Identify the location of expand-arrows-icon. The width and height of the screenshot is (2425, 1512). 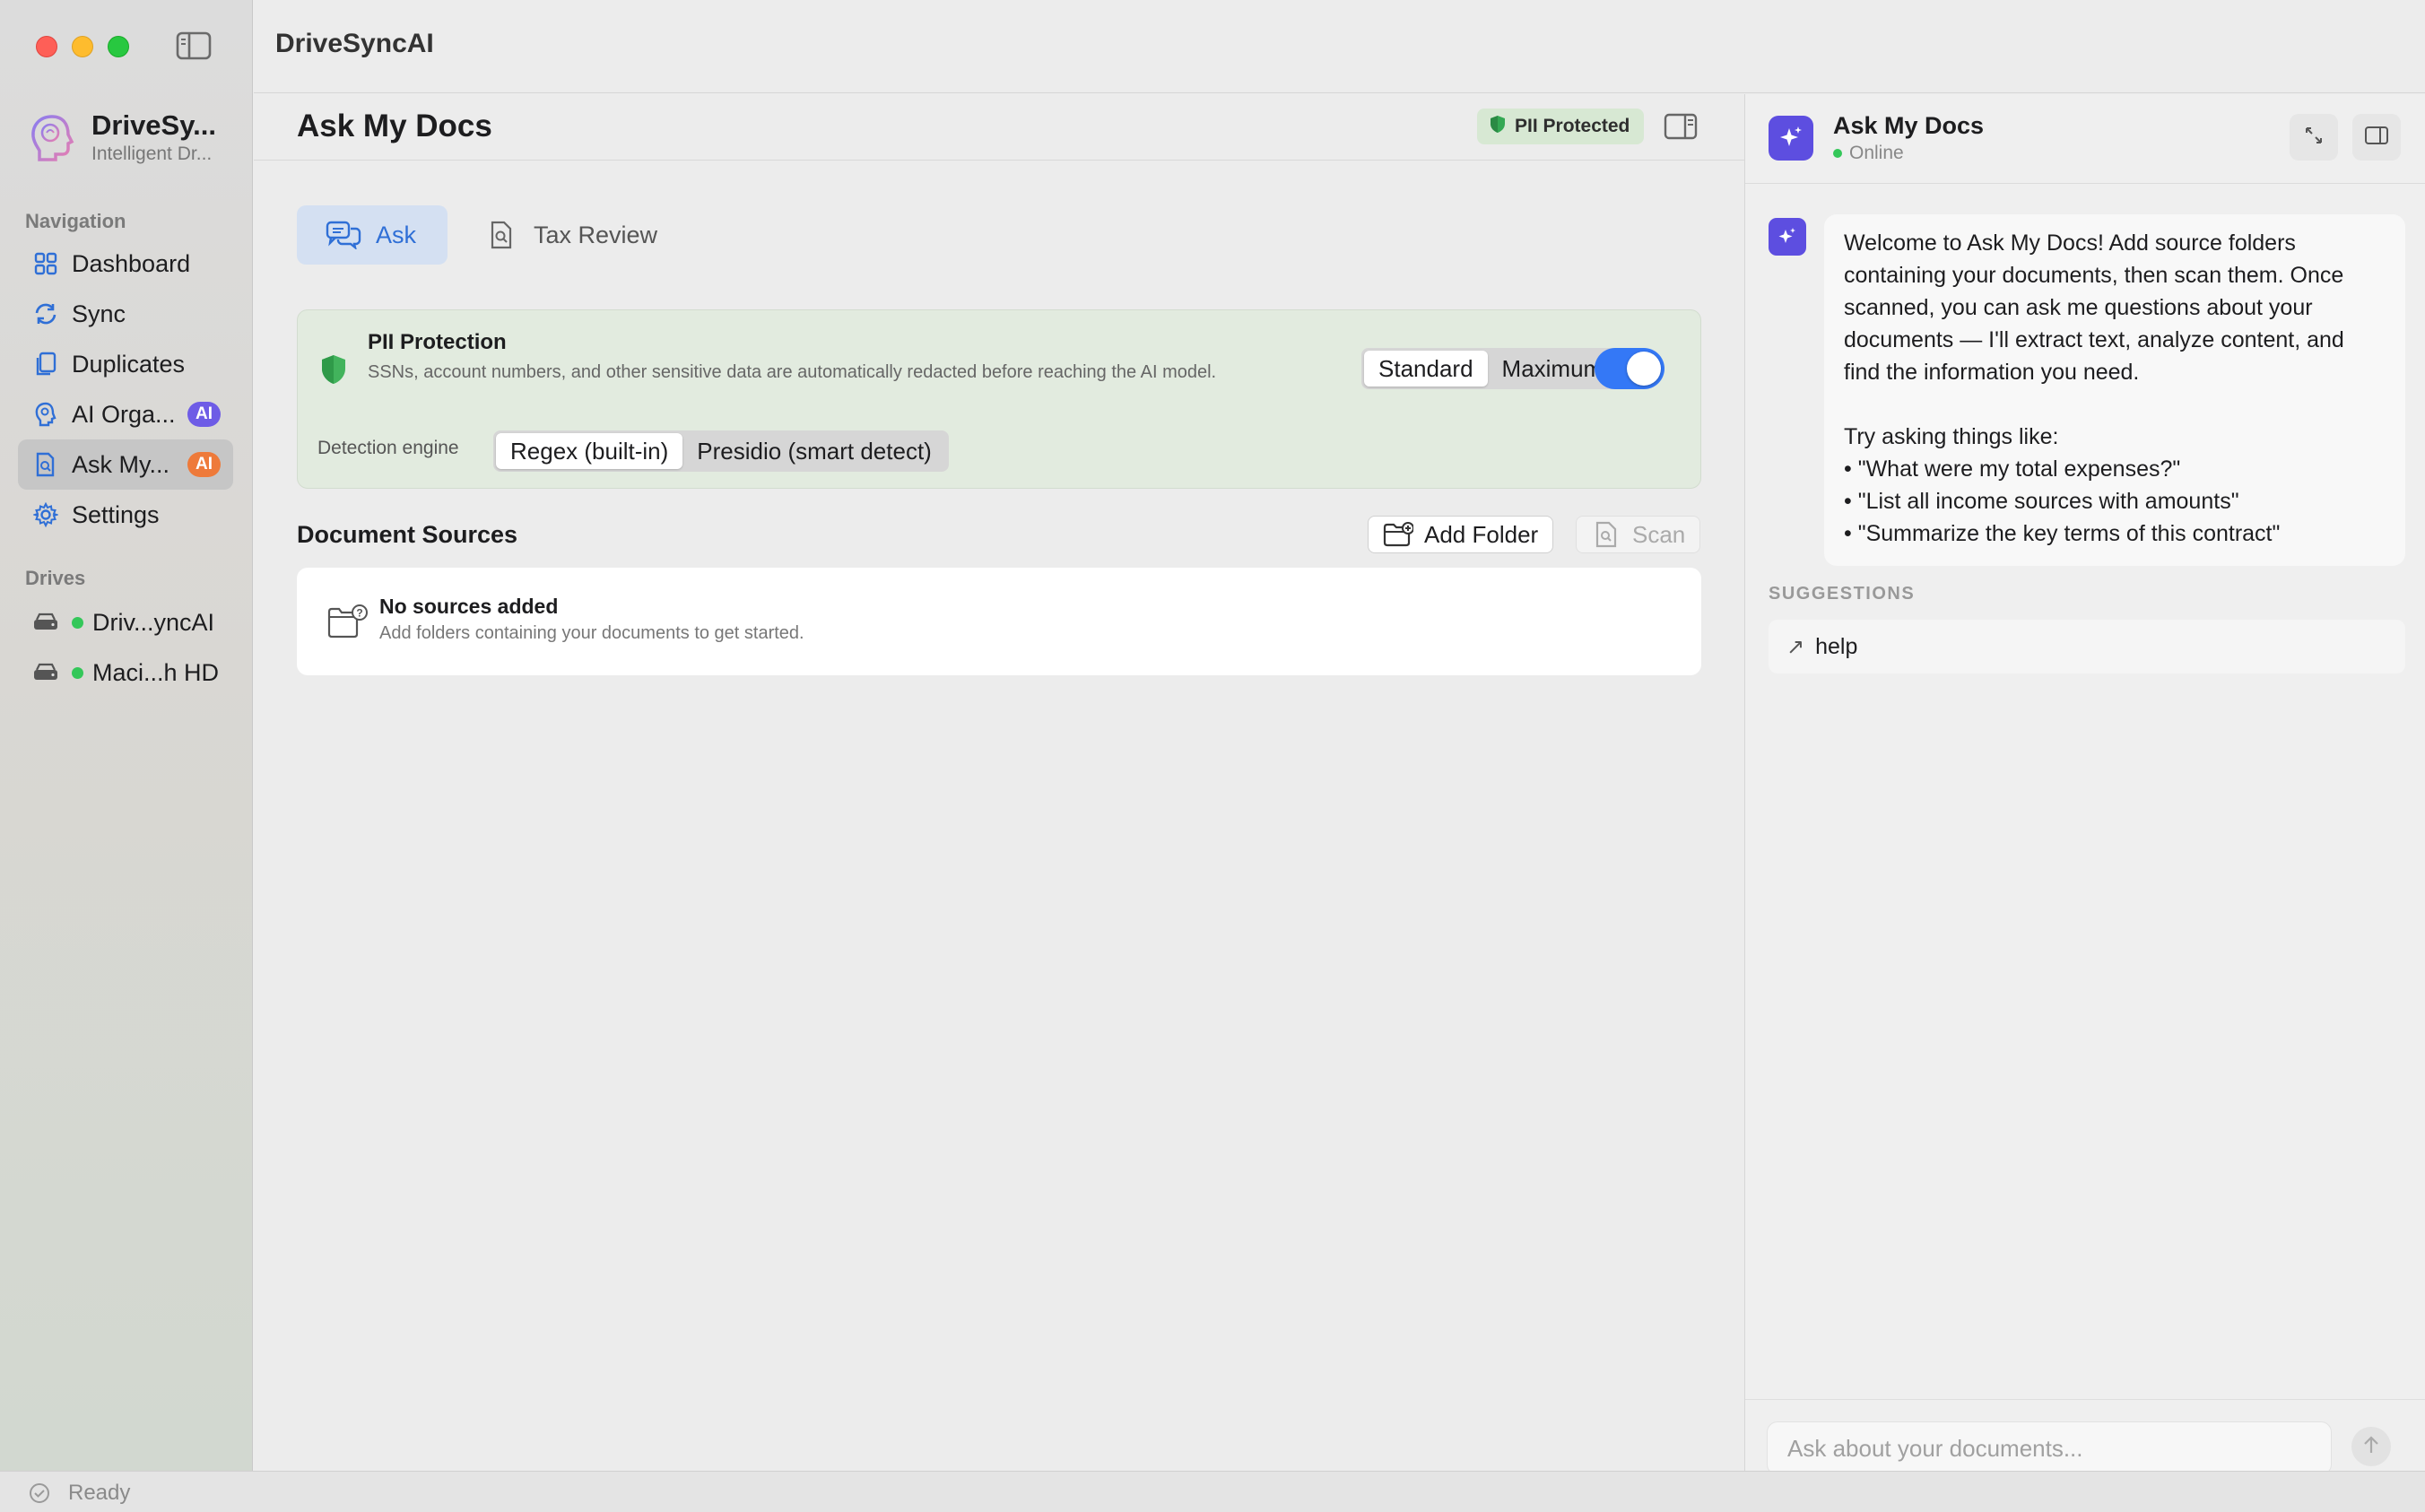
(2314, 138).